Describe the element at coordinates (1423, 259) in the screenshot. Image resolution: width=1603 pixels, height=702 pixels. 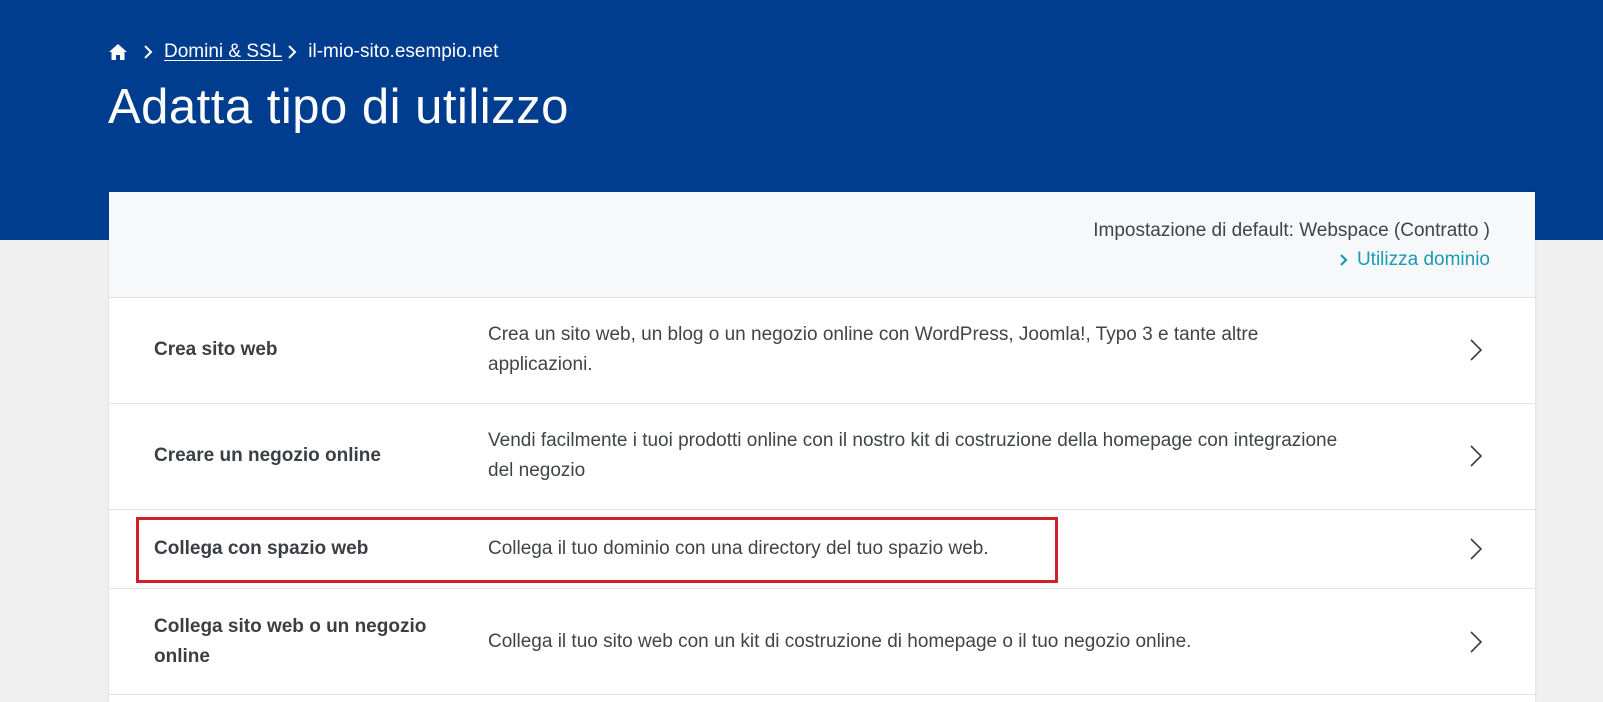
I see `use-domain-label: Utilizza dominio` at that location.